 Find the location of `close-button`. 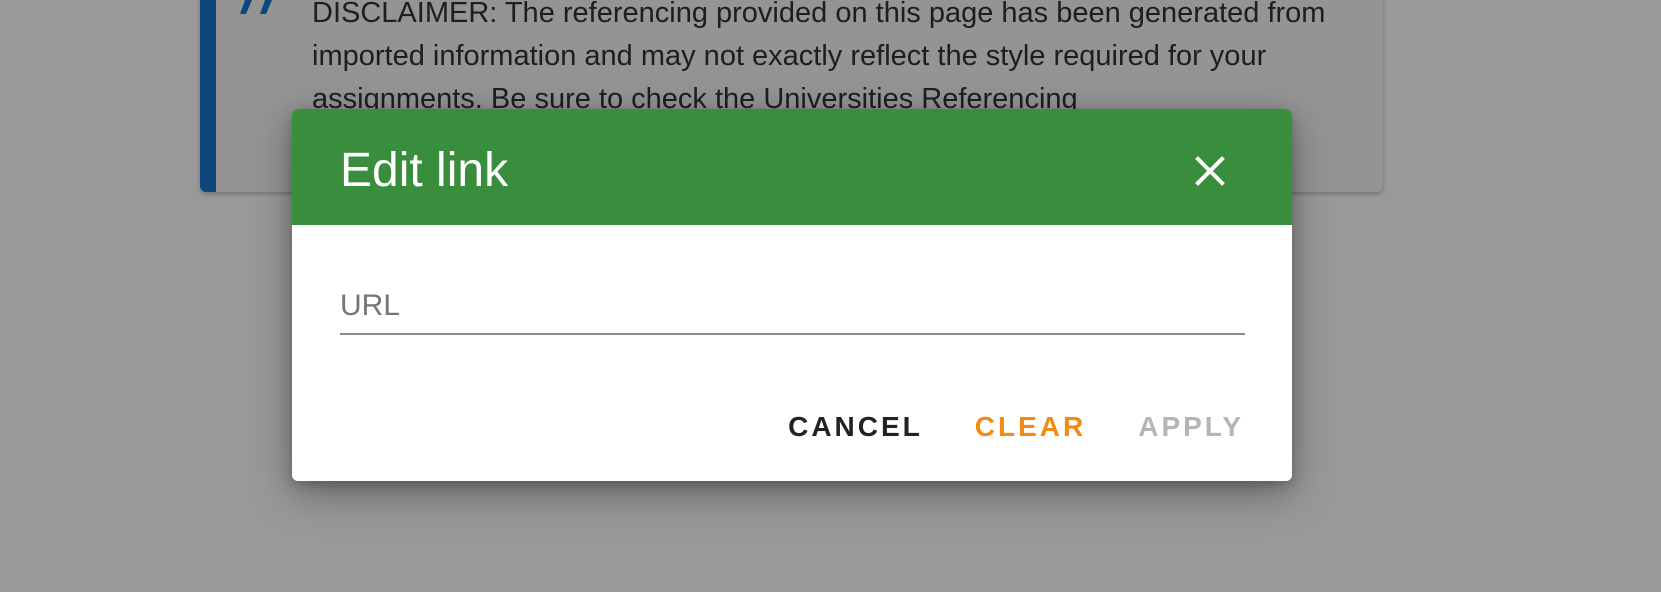

close-button is located at coordinates (1210, 171).